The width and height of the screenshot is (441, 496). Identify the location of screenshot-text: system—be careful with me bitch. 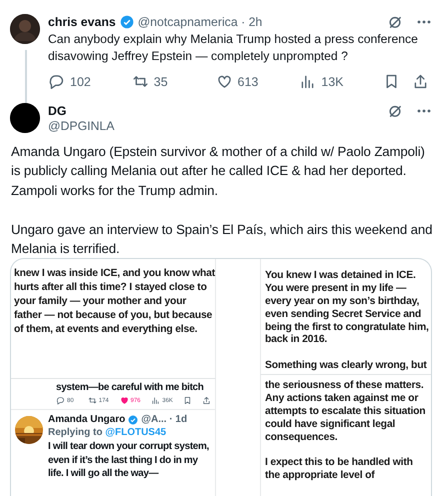
(129, 388).